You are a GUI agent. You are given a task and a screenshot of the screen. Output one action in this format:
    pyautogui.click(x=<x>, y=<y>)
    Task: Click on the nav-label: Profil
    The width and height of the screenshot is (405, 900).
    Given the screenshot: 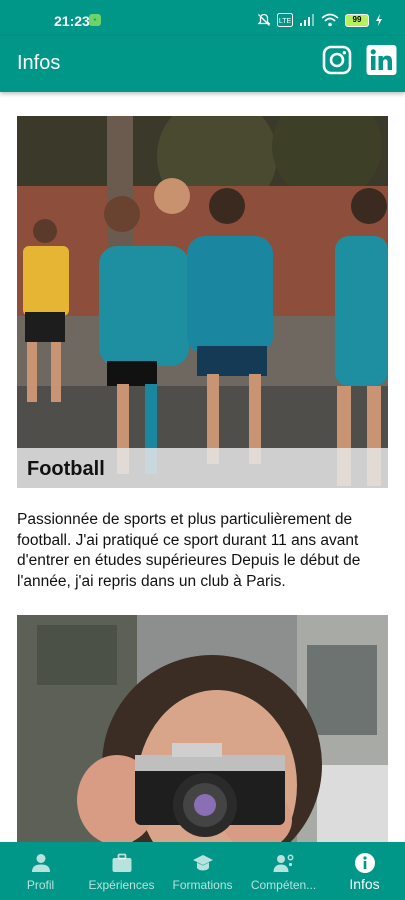 What is the action you would take?
    pyautogui.click(x=40, y=885)
    